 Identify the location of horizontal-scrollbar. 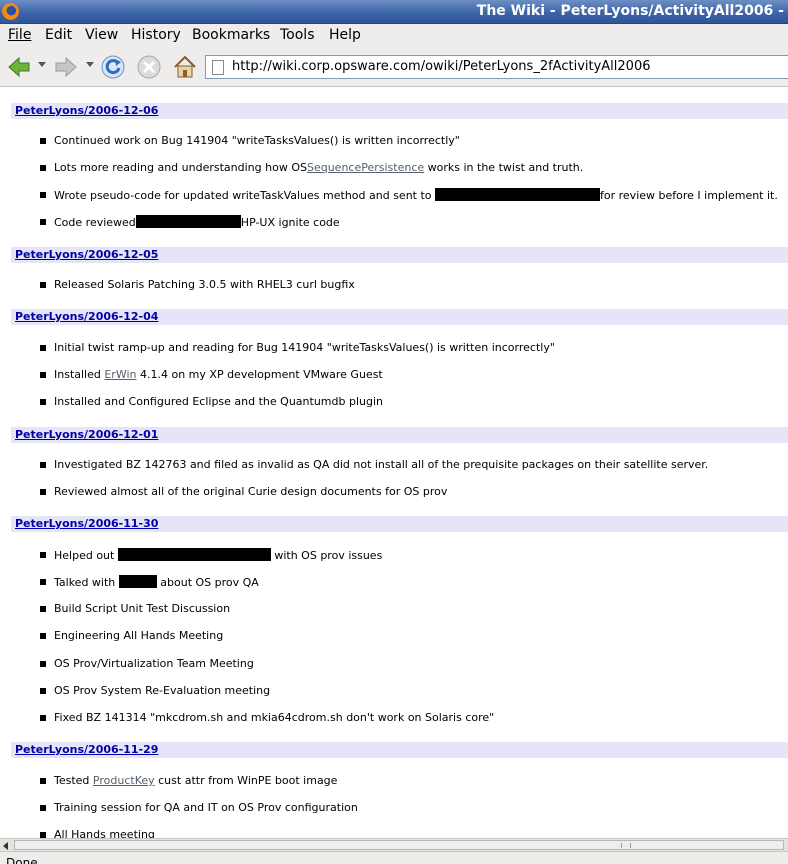
(394, 844).